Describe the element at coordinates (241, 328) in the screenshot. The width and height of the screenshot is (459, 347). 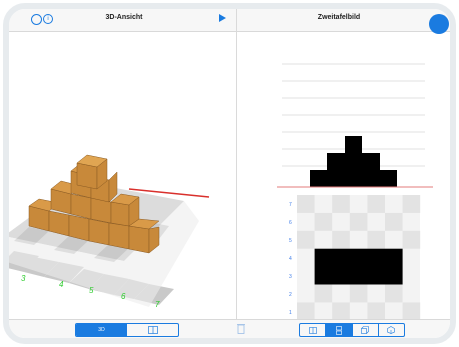
I see `trash-icon` at that location.